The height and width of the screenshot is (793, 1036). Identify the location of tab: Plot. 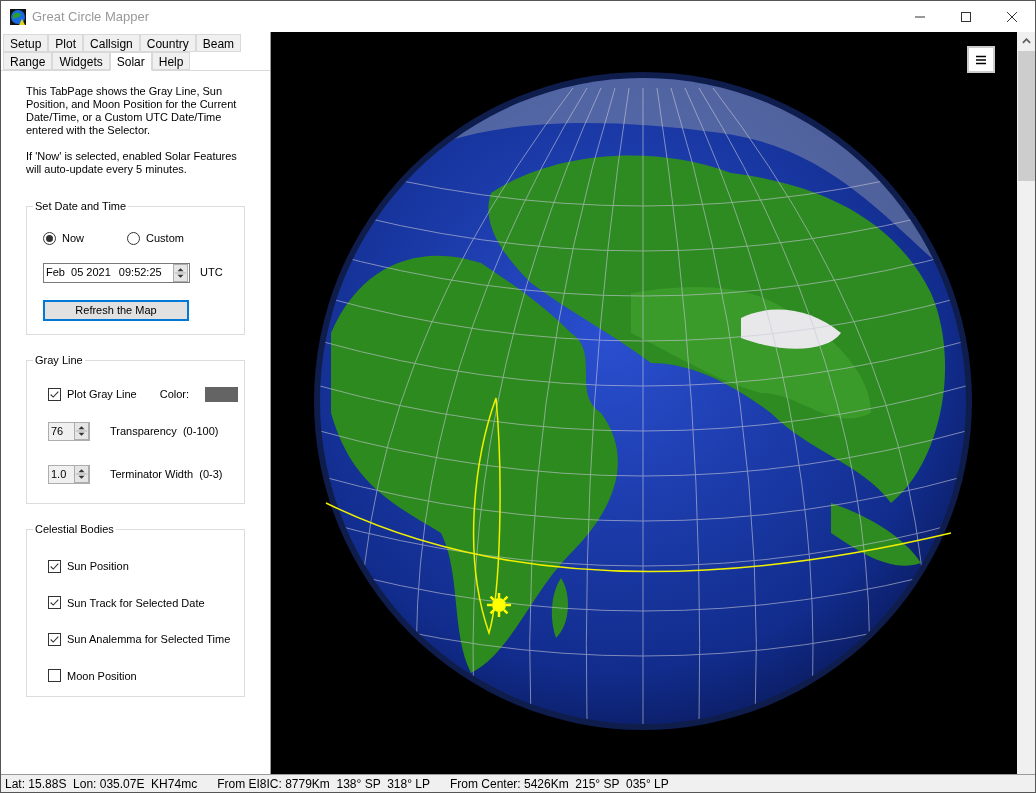
(66, 43).